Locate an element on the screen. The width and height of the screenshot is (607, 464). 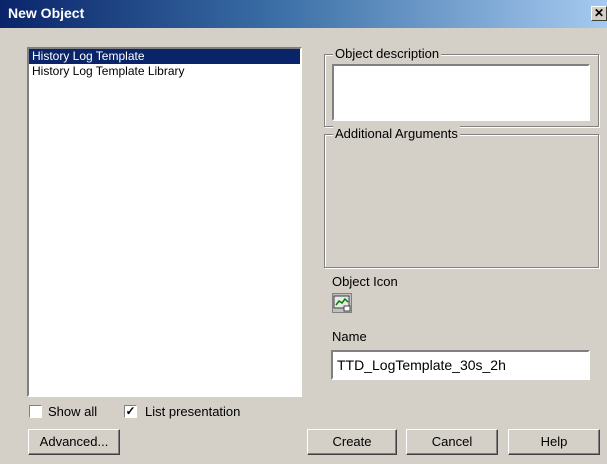
title-bar: New Object ✕ is located at coordinates (303, 14).